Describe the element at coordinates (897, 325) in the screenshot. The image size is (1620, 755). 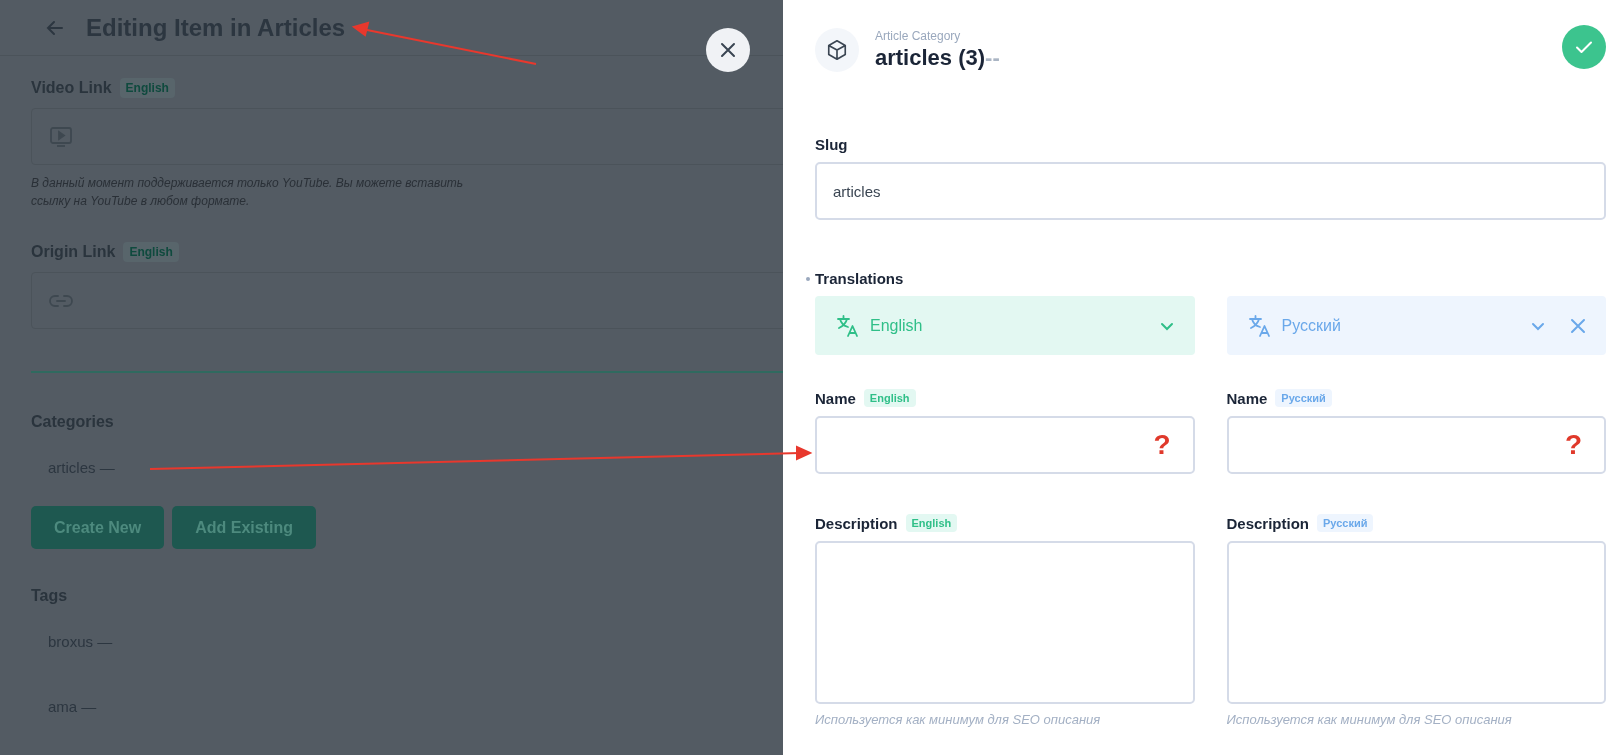
I see `language-name: English` at that location.